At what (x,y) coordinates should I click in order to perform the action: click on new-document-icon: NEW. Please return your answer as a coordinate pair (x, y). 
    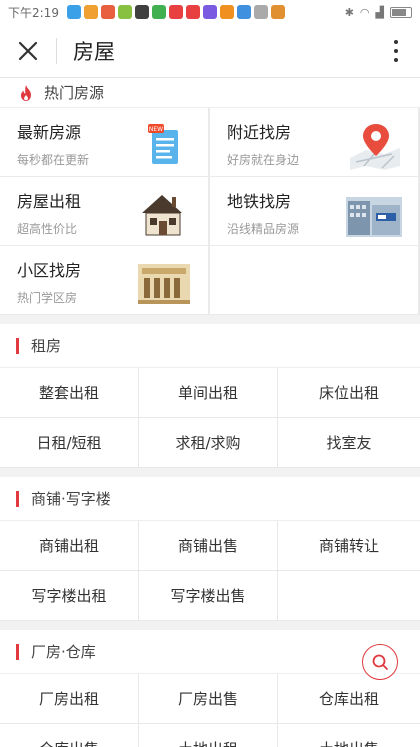
    Looking at the image, I should click on (163, 144).